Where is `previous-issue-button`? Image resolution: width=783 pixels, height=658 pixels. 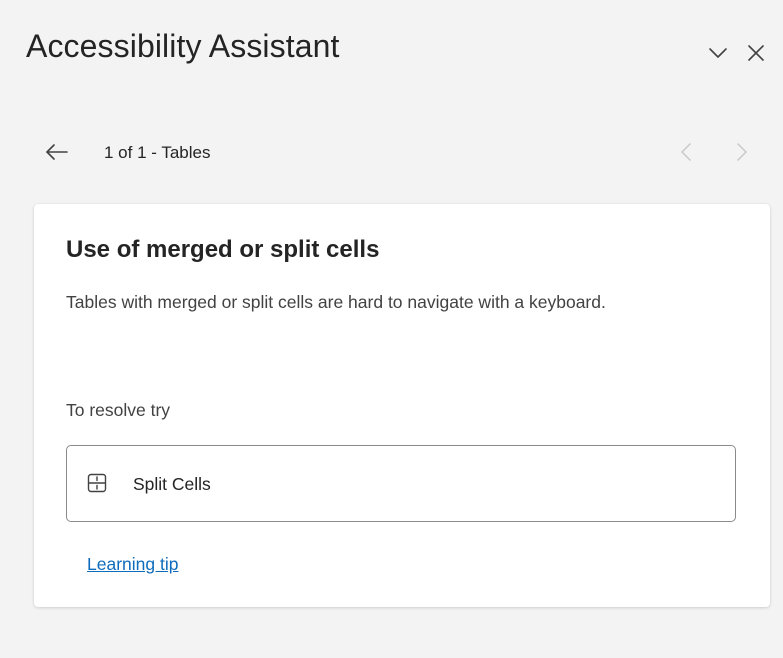 previous-issue-button is located at coordinates (686, 152).